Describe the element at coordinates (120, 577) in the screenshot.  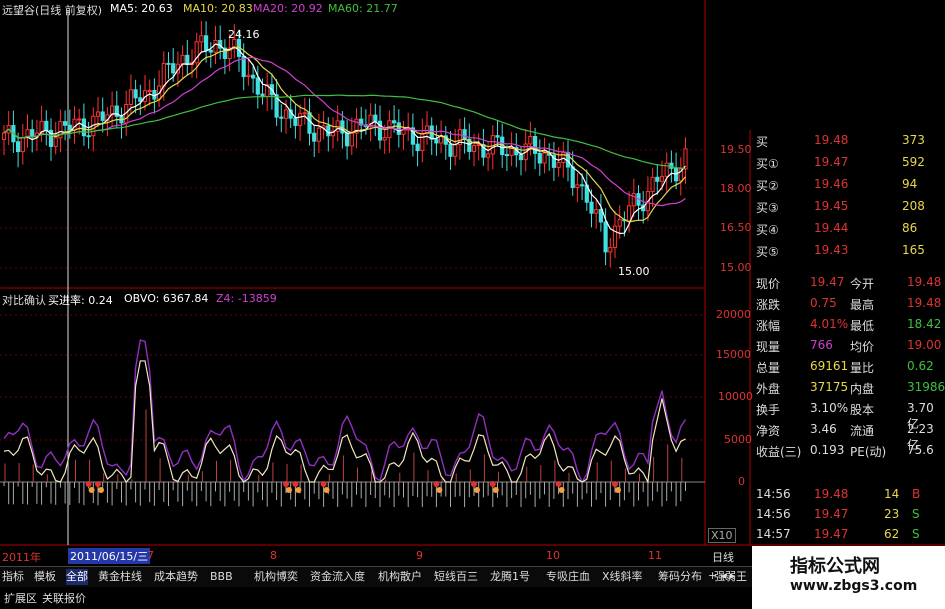
I see `tab-3: 黄金柱线` at that location.